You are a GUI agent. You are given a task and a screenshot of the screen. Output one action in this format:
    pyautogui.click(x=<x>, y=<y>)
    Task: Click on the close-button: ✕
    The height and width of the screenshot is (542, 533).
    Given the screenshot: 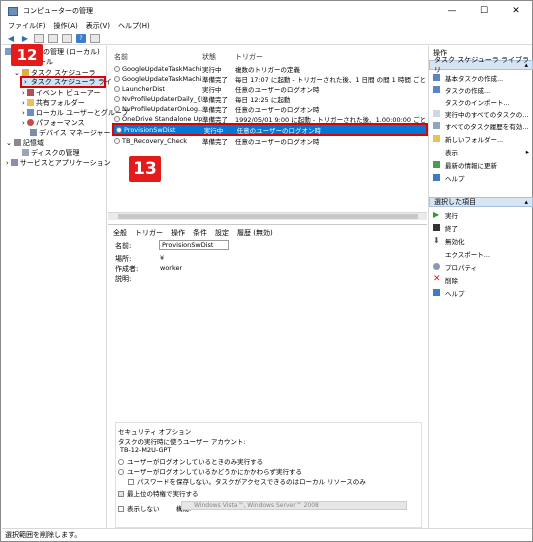 What is the action you would take?
    pyautogui.click(x=516, y=11)
    